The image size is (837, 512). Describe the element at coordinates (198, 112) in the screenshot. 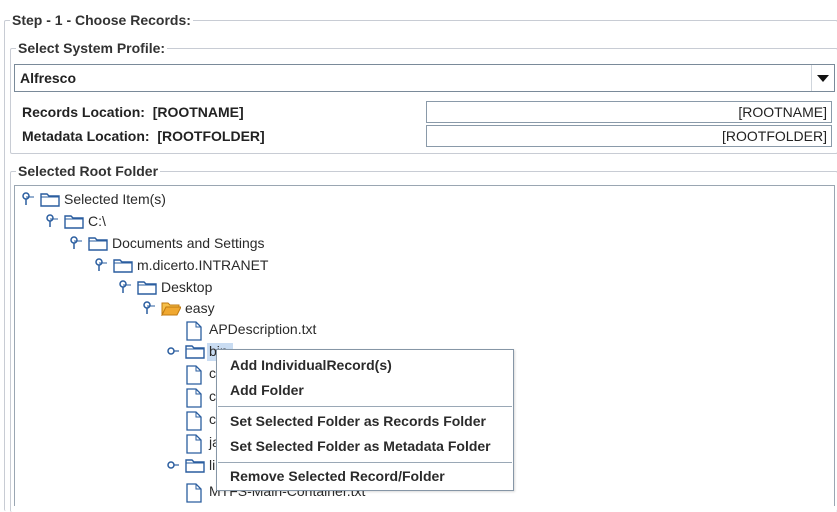

I see `records-location-value: [ROOTNAME]` at that location.